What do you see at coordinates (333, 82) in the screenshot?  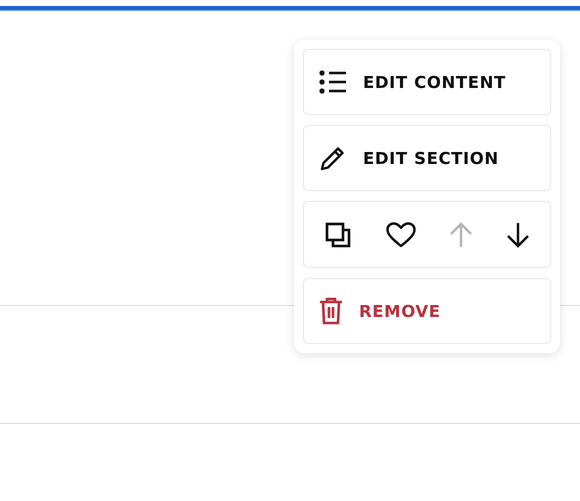 I see `list-icon` at bounding box center [333, 82].